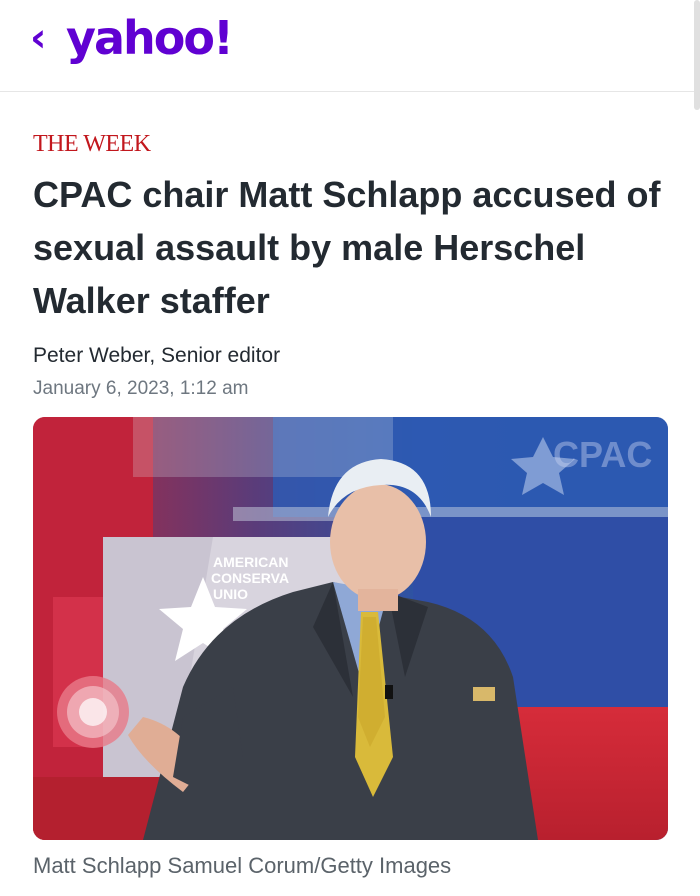  What do you see at coordinates (350, 46) in the screenshot?
I see `top-bar: ‹ yahoo!` at bounding box center [350, 46].